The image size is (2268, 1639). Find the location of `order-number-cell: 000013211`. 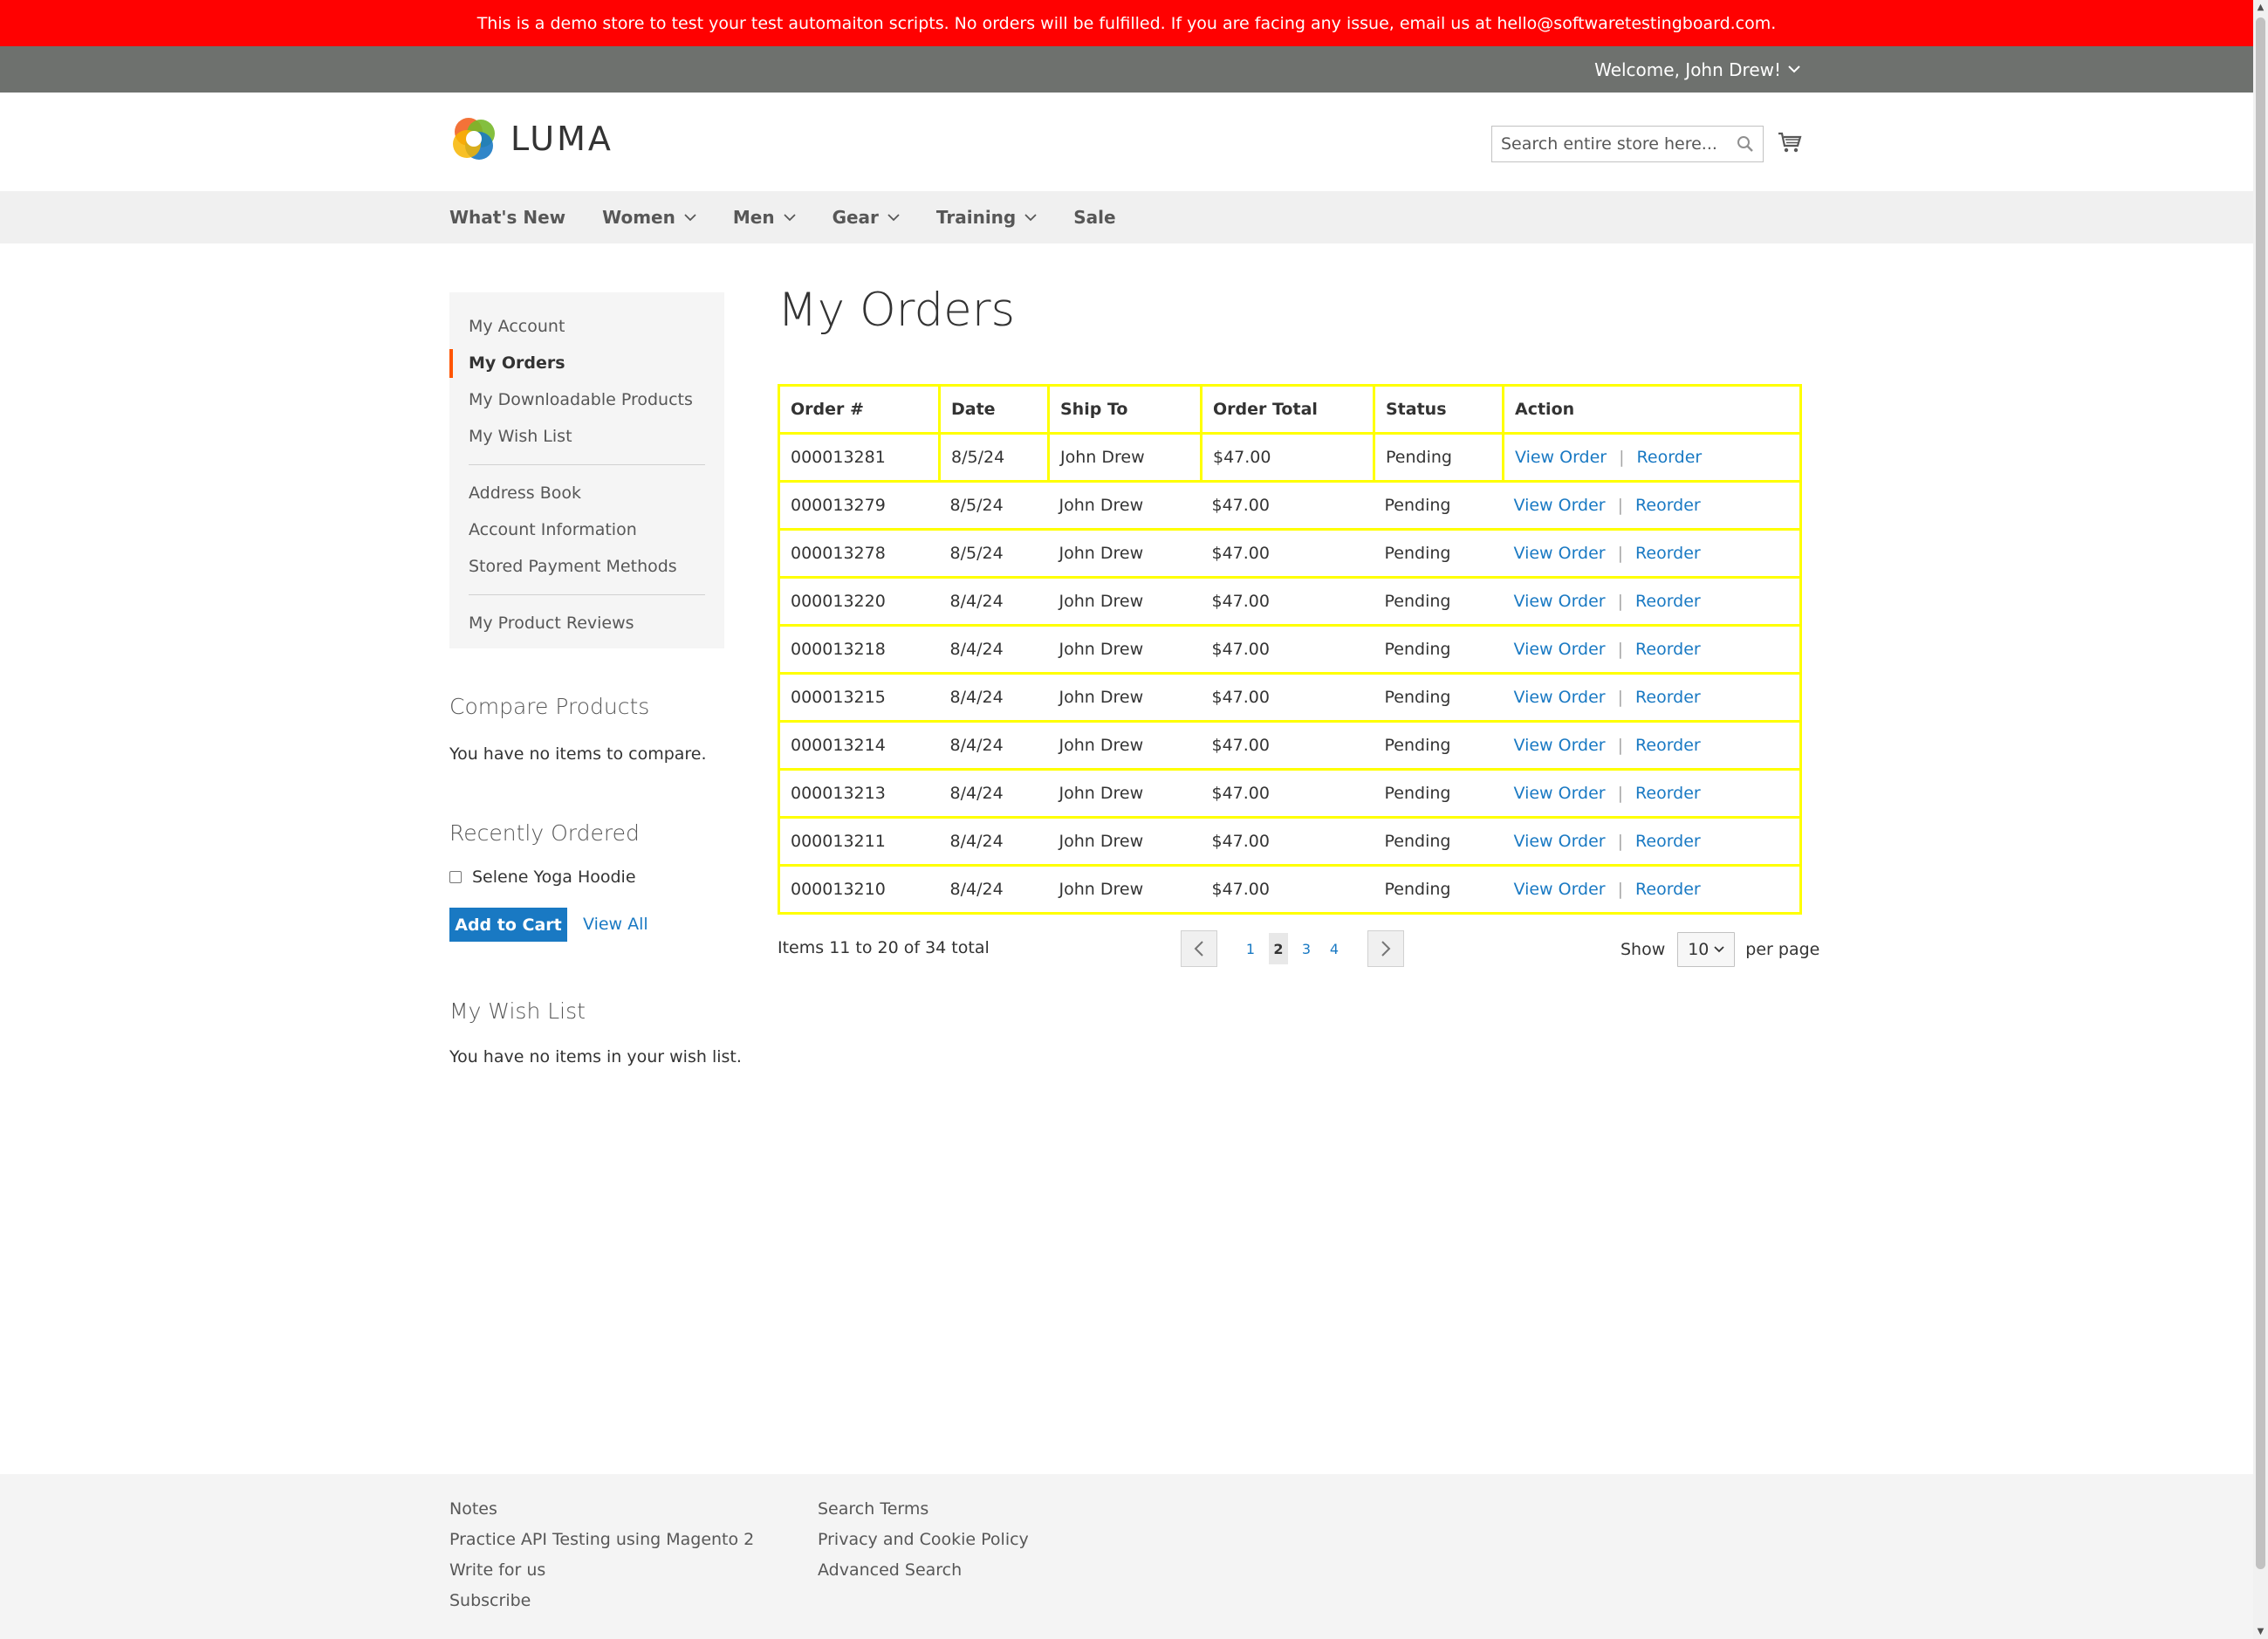

order-number-cell: 000013211 is located at coordinates (859, 841).